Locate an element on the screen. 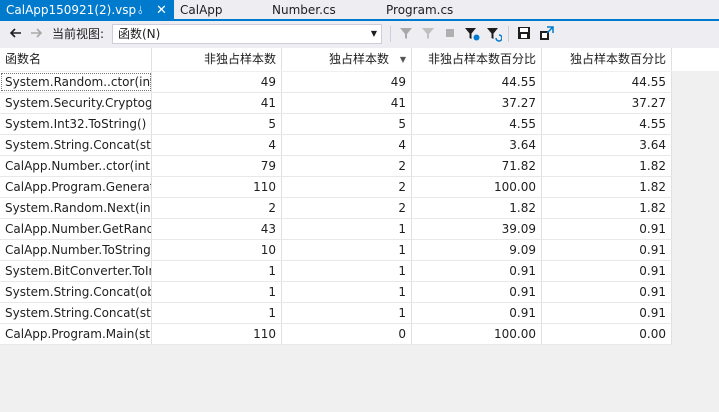 This screenshot has width=719, height=412. cell-exclusive-percent: 4.55 is located at coordinates (607, 124).